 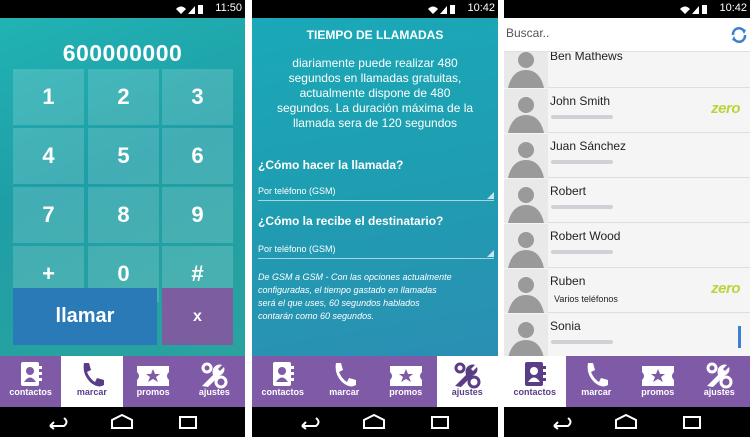 What do you see at coordinates (467, 375) in the screenshot?
I see `wrench-gear-icon` at bounding box center [467, 375].